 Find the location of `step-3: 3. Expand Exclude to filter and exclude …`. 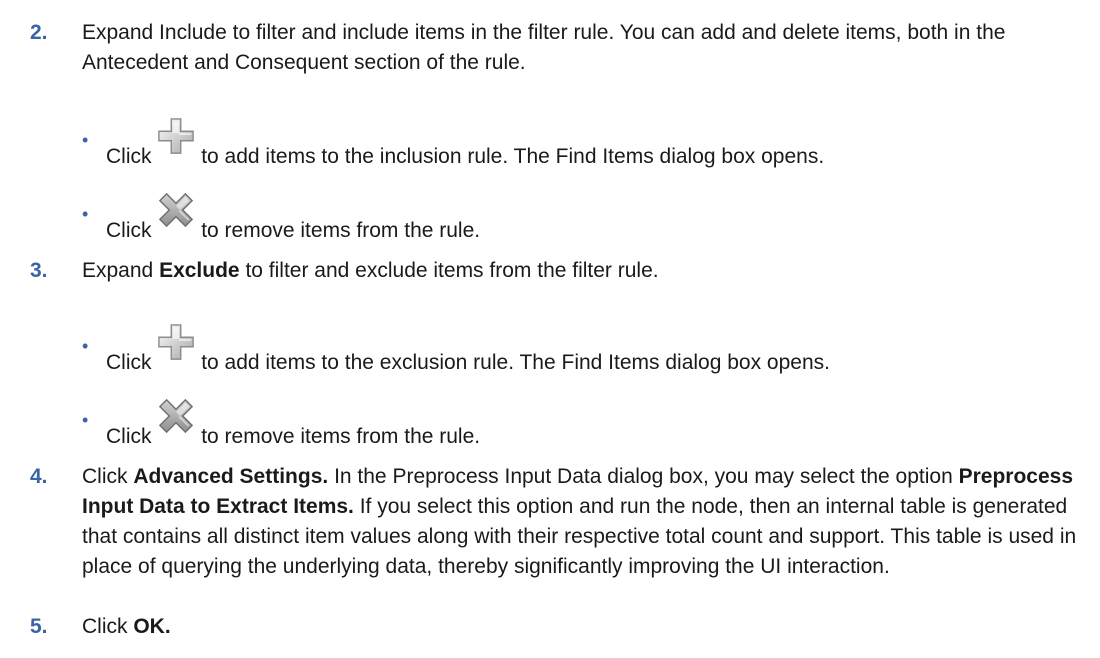

step-3: 3. Expand Exclude to filter and exclude … is located at coordinates (562, 271).